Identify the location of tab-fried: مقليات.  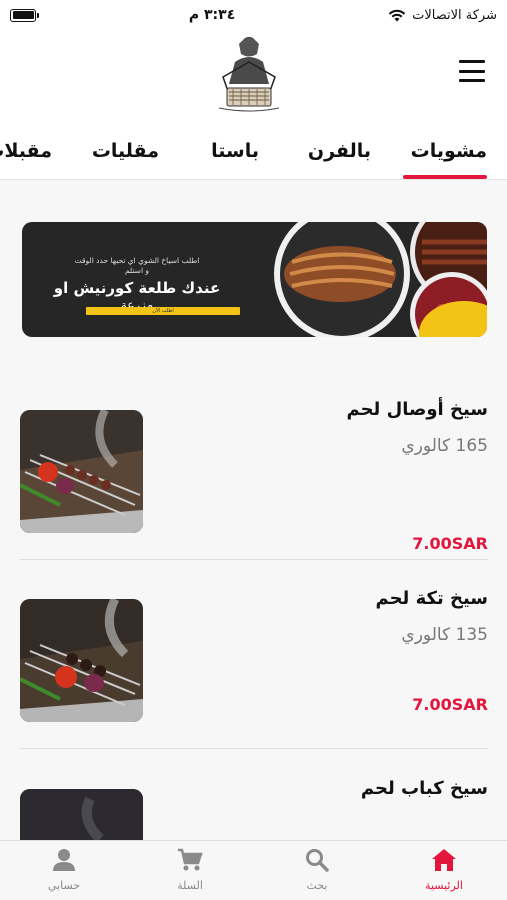
(125, 151).